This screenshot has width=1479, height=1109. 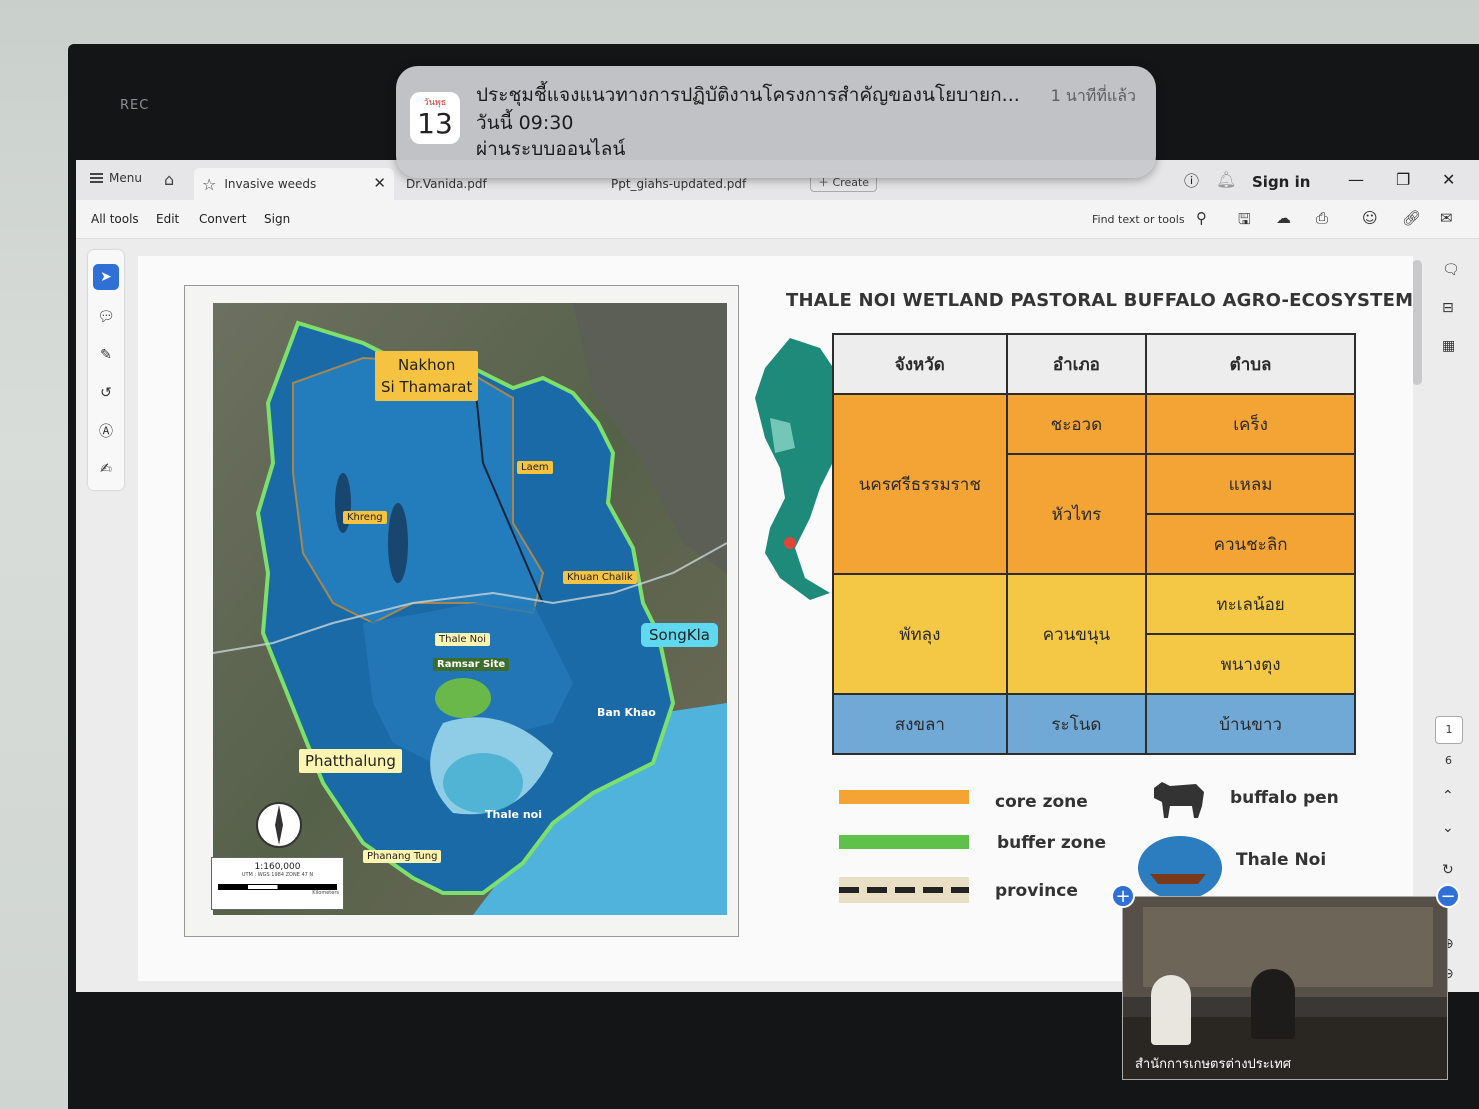 What do you see at coordinates (106, 317) in the screenshot?
I see `comment-icon: 💬︎` at bounding box center [106, 317].